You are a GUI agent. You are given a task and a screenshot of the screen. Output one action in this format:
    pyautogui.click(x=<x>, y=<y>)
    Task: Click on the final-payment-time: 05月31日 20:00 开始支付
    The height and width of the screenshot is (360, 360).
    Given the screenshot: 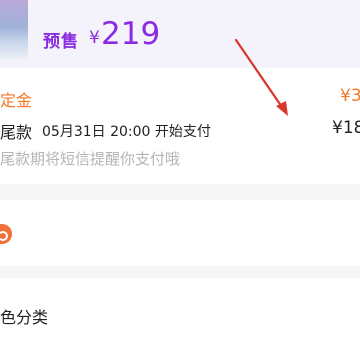 What is the action you would take?
    pyautogui.click(x=126, y=132)
    